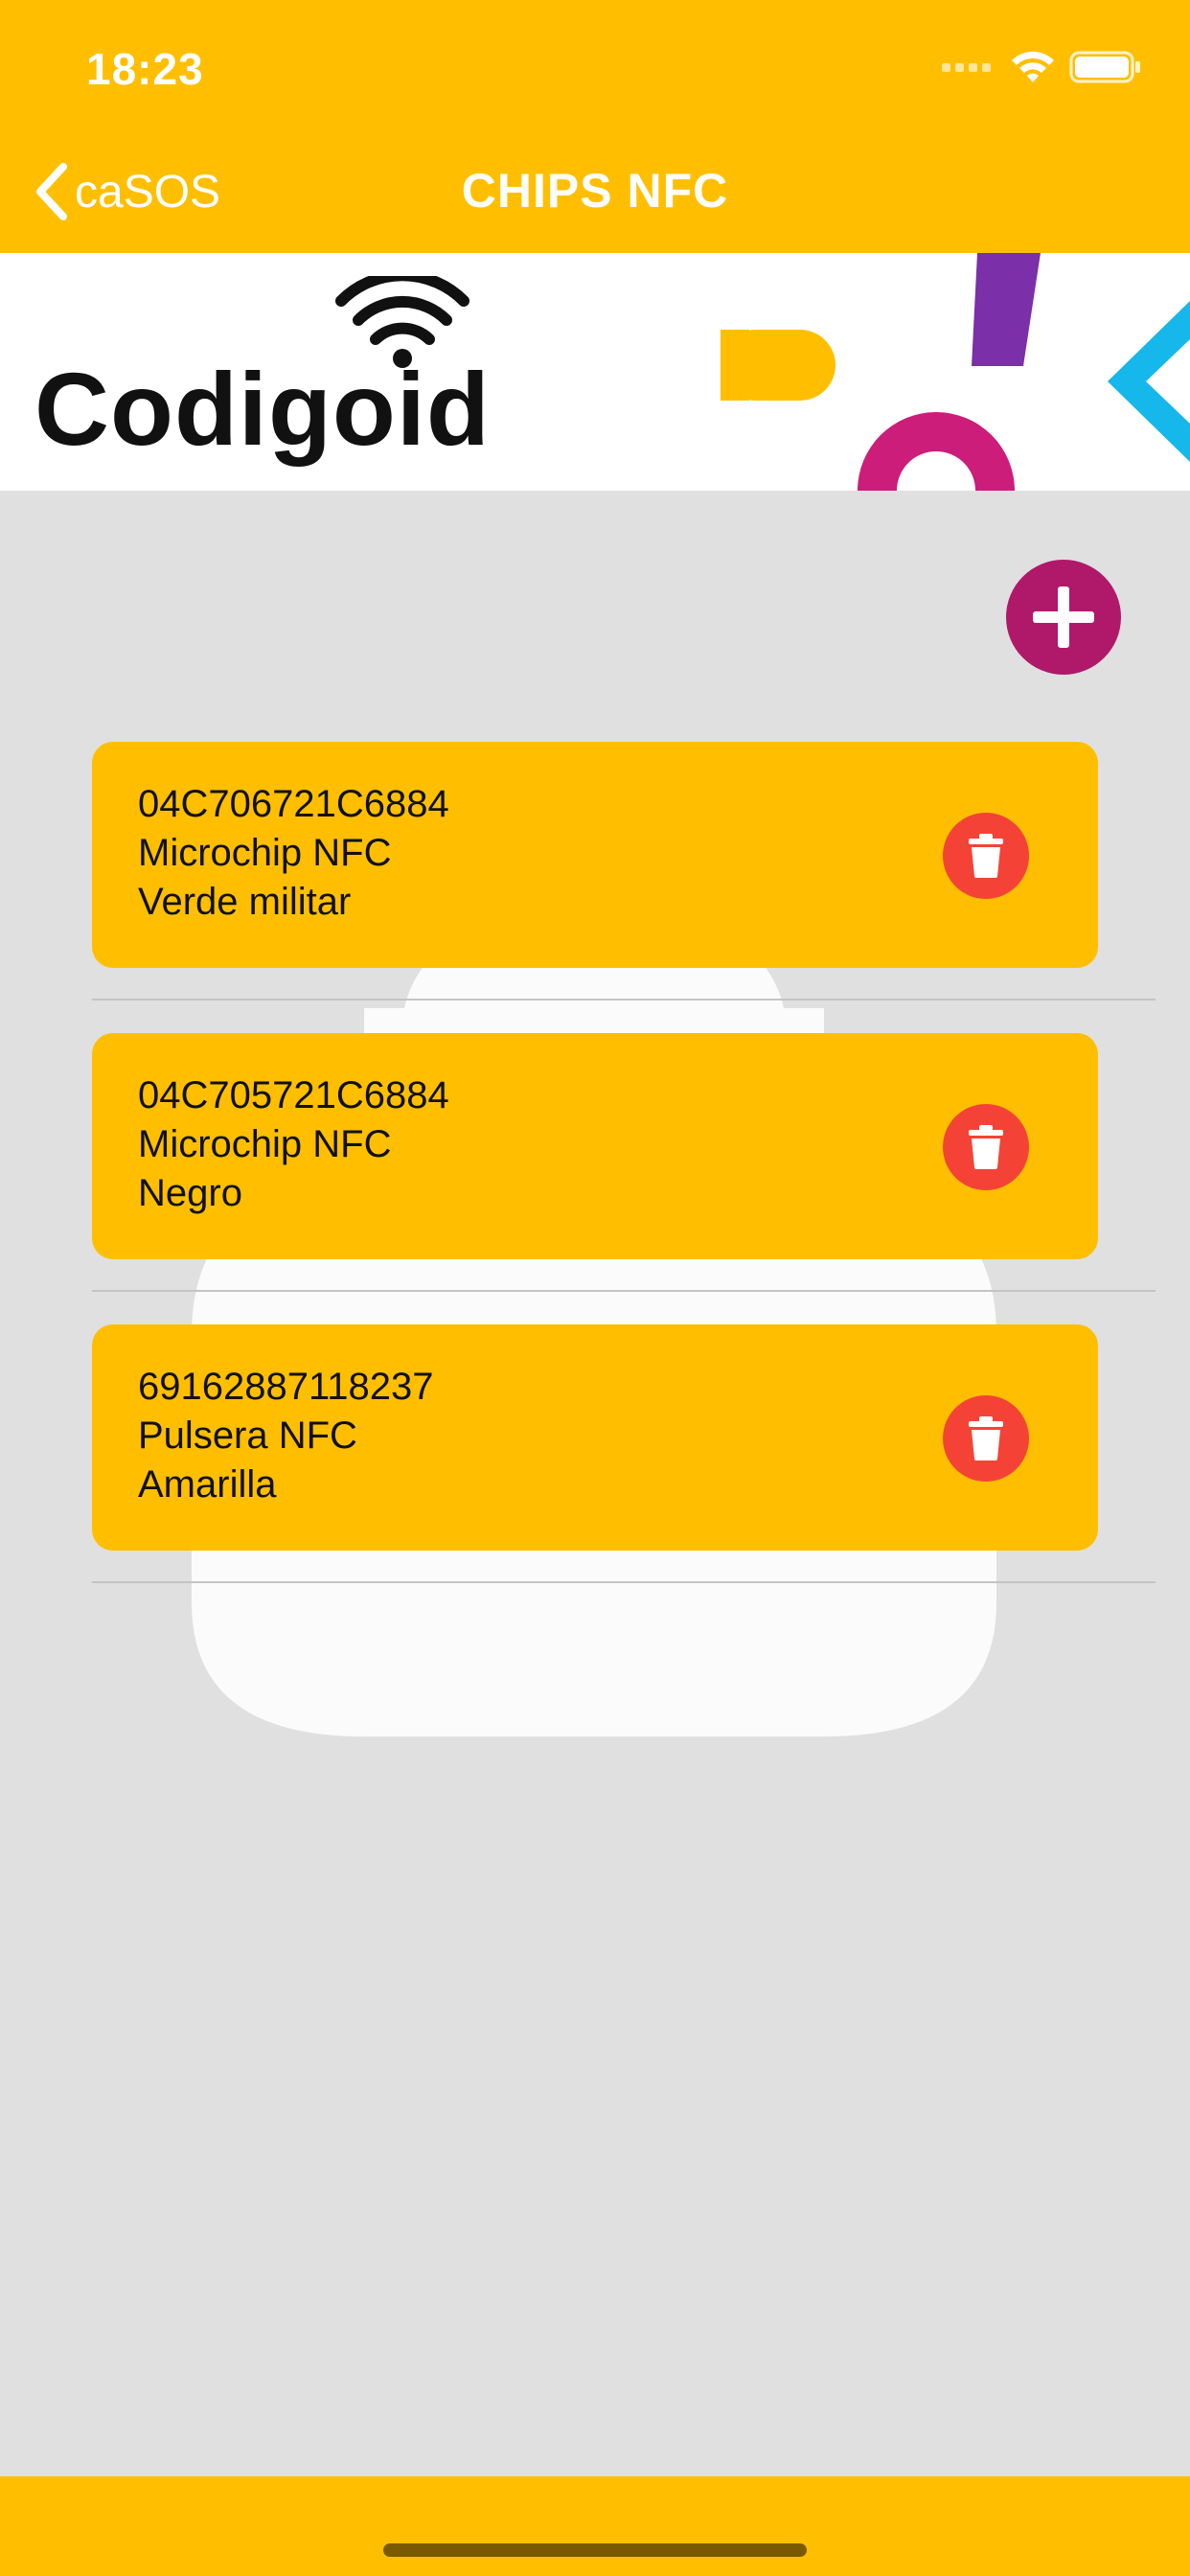  What do you see at coordinates (286, 1387) in the screenshot?
I see `chip-code: 69162887118237` at bounding box center [286, 1387].